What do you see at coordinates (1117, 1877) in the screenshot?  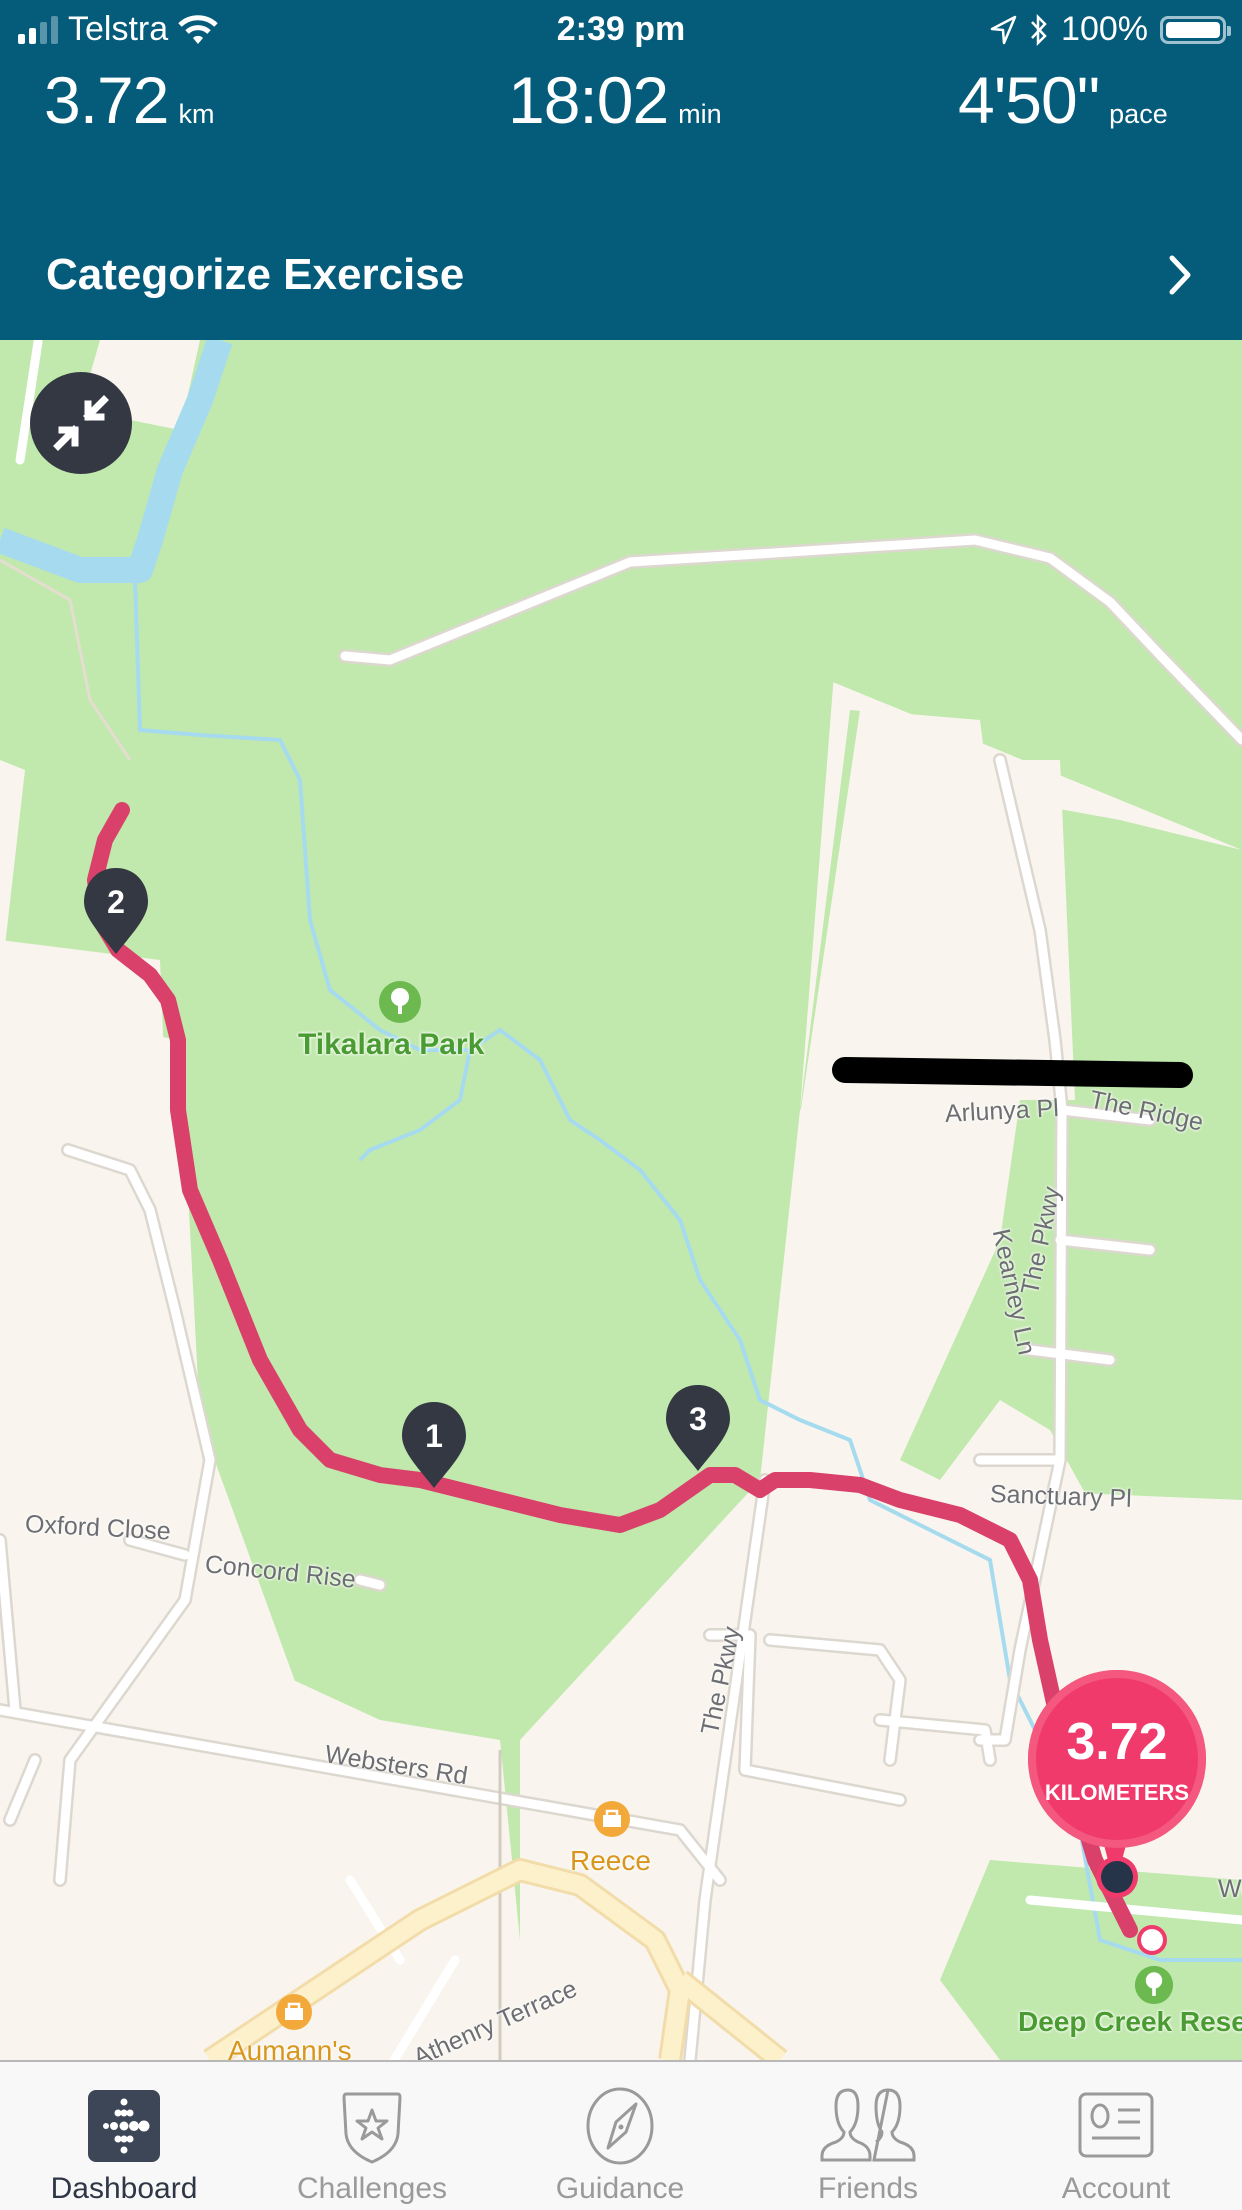 I see `end-point-icon` at bounding box center [1117, 1877].